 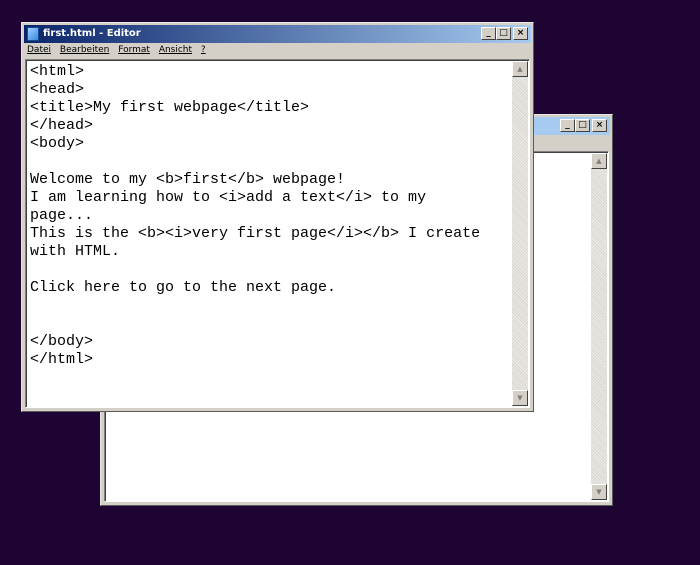 What do you see at coordinates (170, 107) in the screenshot?
I see `editor-line: <title>My first webpage</title>` at bounding box center [170, 107].